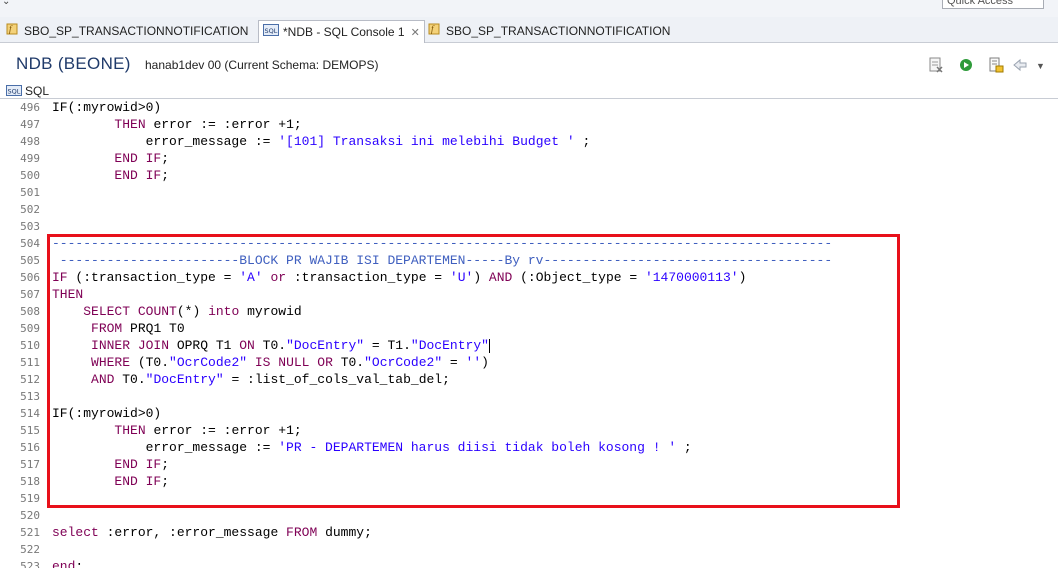 The width and height of the screenshot is (1058, 568). Describe the element at coordinates (529, 549) in the screenshot. I see `code-line: 522` at that location.